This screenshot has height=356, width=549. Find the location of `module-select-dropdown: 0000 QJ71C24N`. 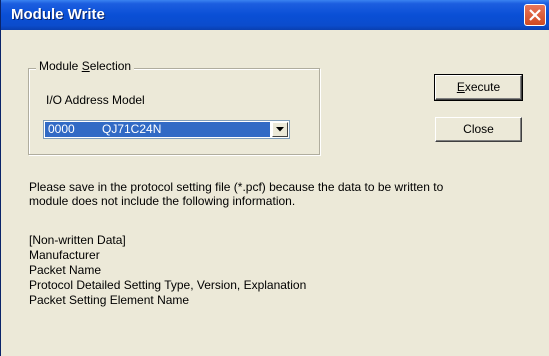

module-select-dropdown: 0000 QJ71C24N is located at coordinates (166, 129).